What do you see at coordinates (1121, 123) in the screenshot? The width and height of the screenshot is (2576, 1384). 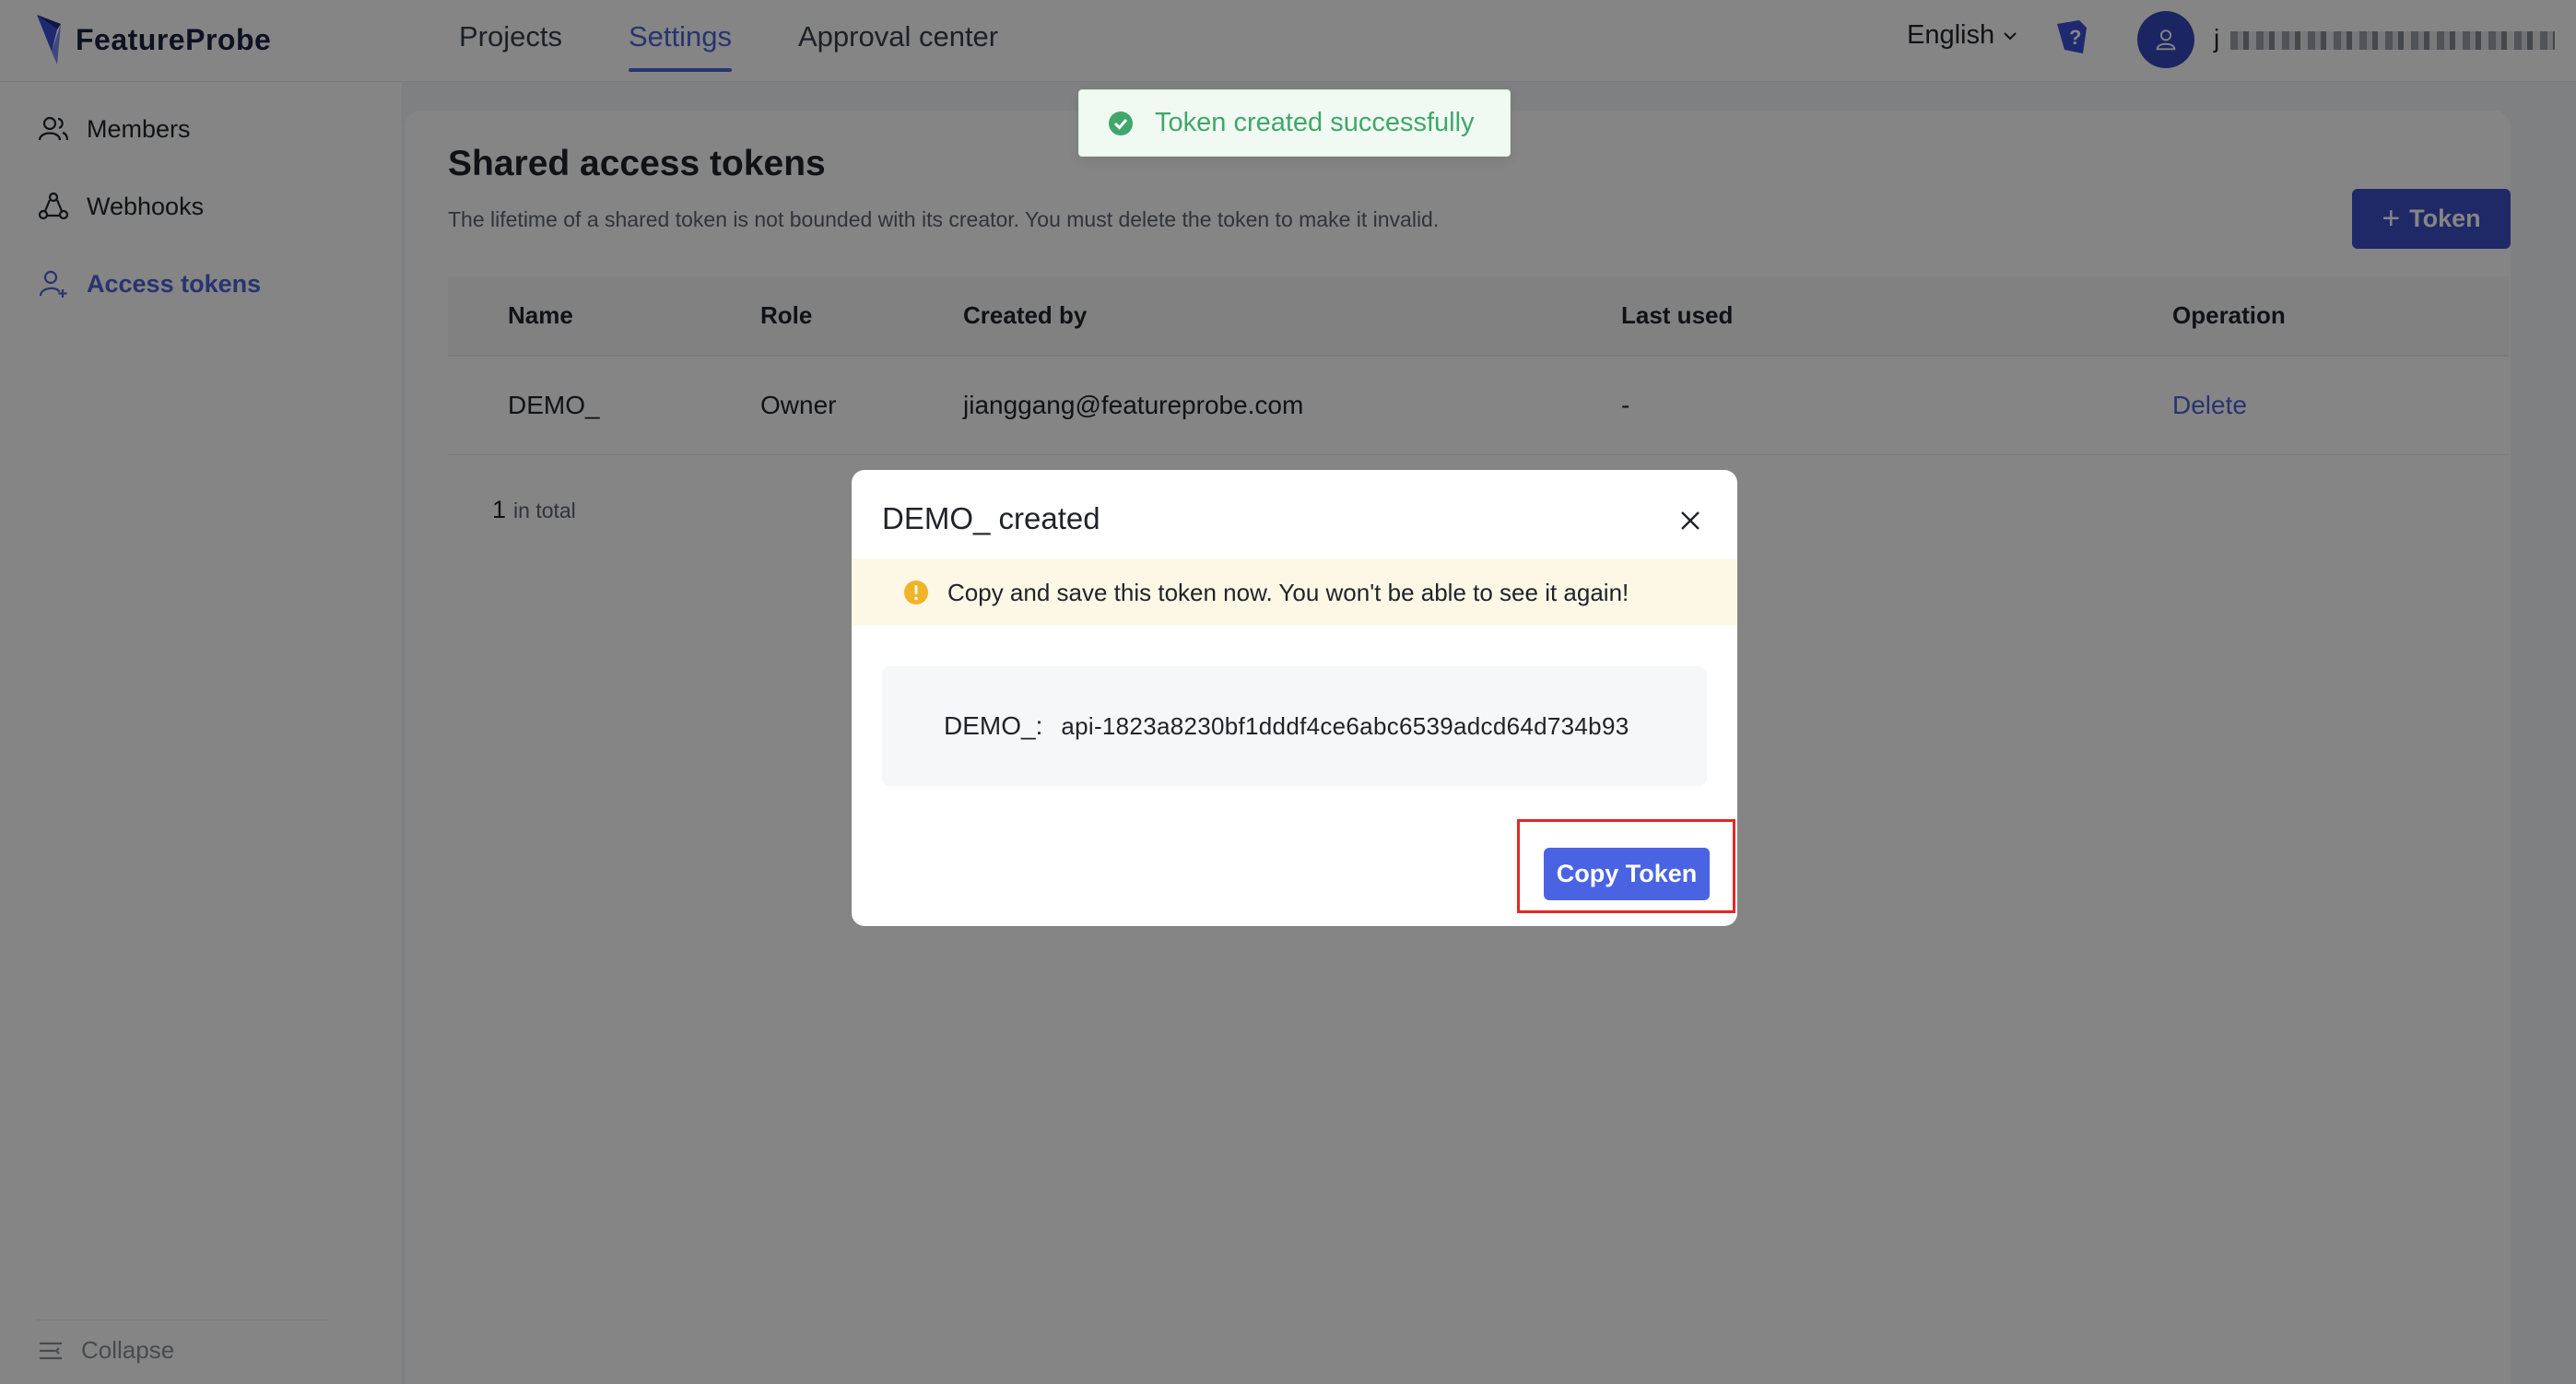 I see `check-circle-icon` at bounding box center [1121, 123].